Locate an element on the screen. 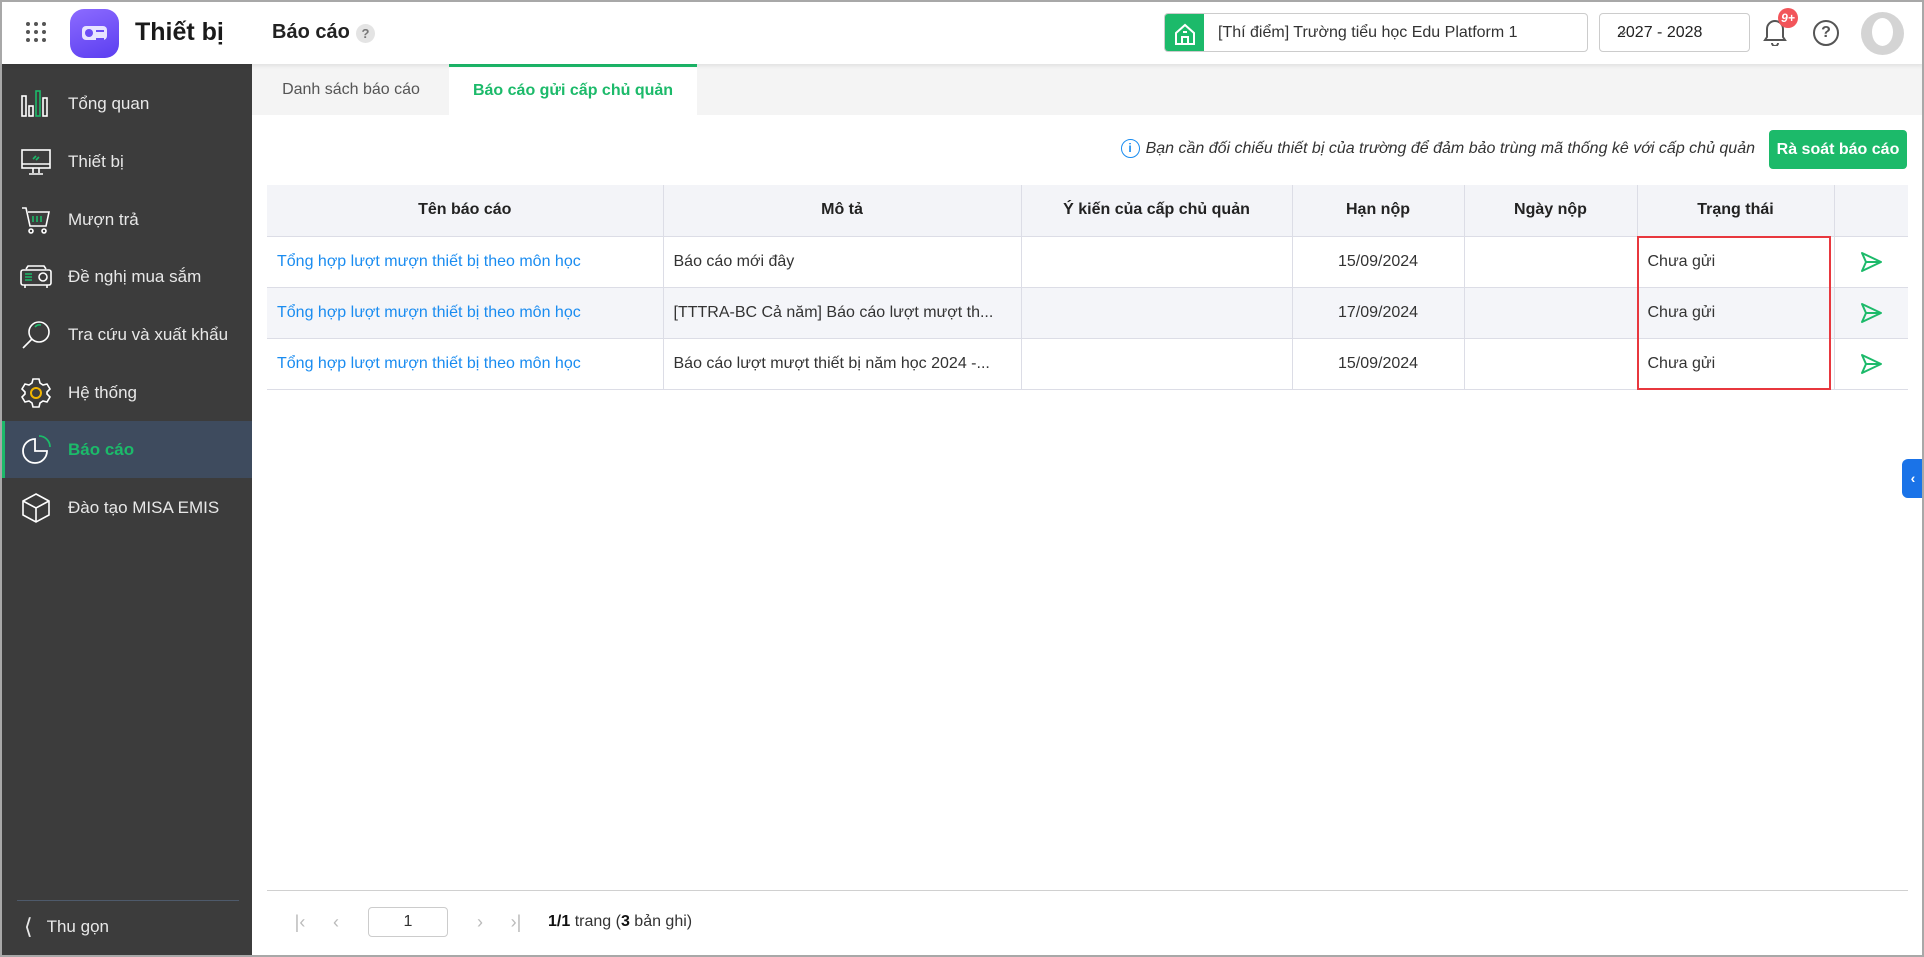  page-of: 1/1 is located at coordinates (559, 921).